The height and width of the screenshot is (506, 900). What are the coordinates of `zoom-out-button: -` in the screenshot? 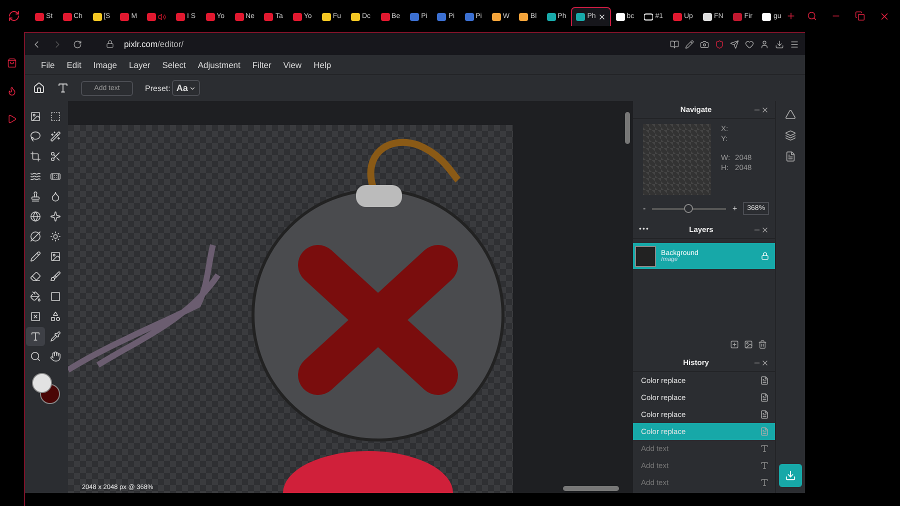 It's located at (644, 208).